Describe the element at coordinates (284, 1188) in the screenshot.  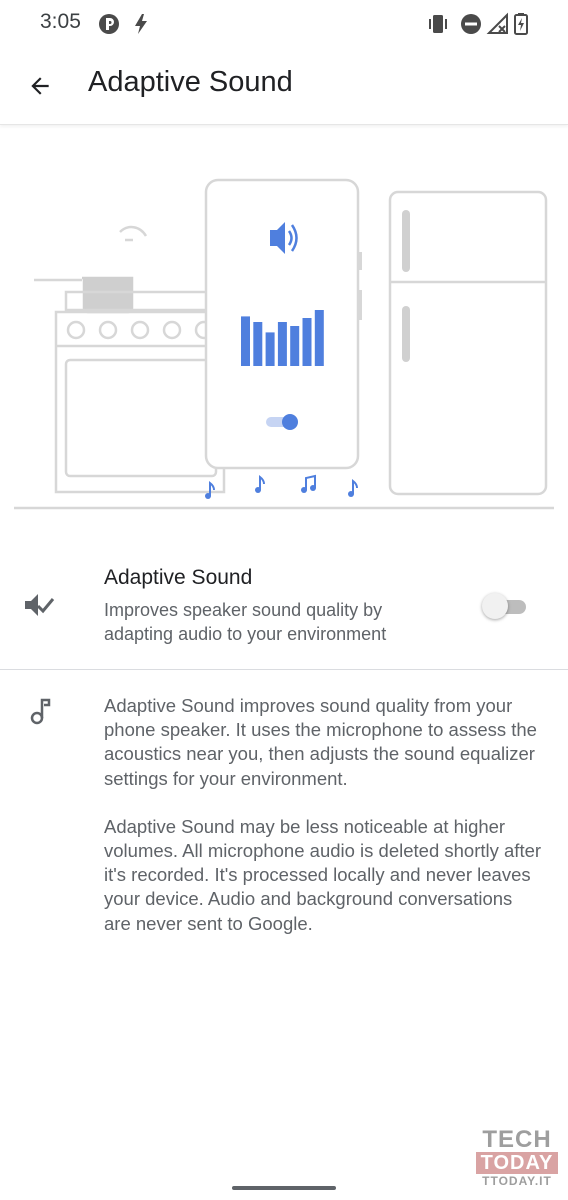
I see `gesture-nav-handle` at that location.